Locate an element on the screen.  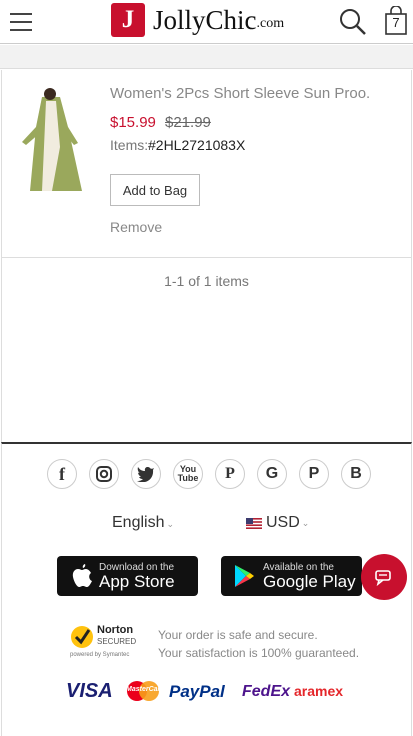
logo: J JollyChic .com is located at coordinates (197, 20).